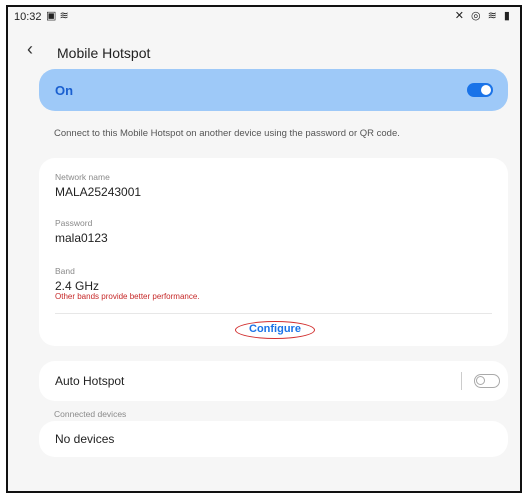  What do you see at coordinates (273, 381) in the screenshot?
I see `auto-hotspot-row: Auto Hotspot` at bounding box center [273, 381].